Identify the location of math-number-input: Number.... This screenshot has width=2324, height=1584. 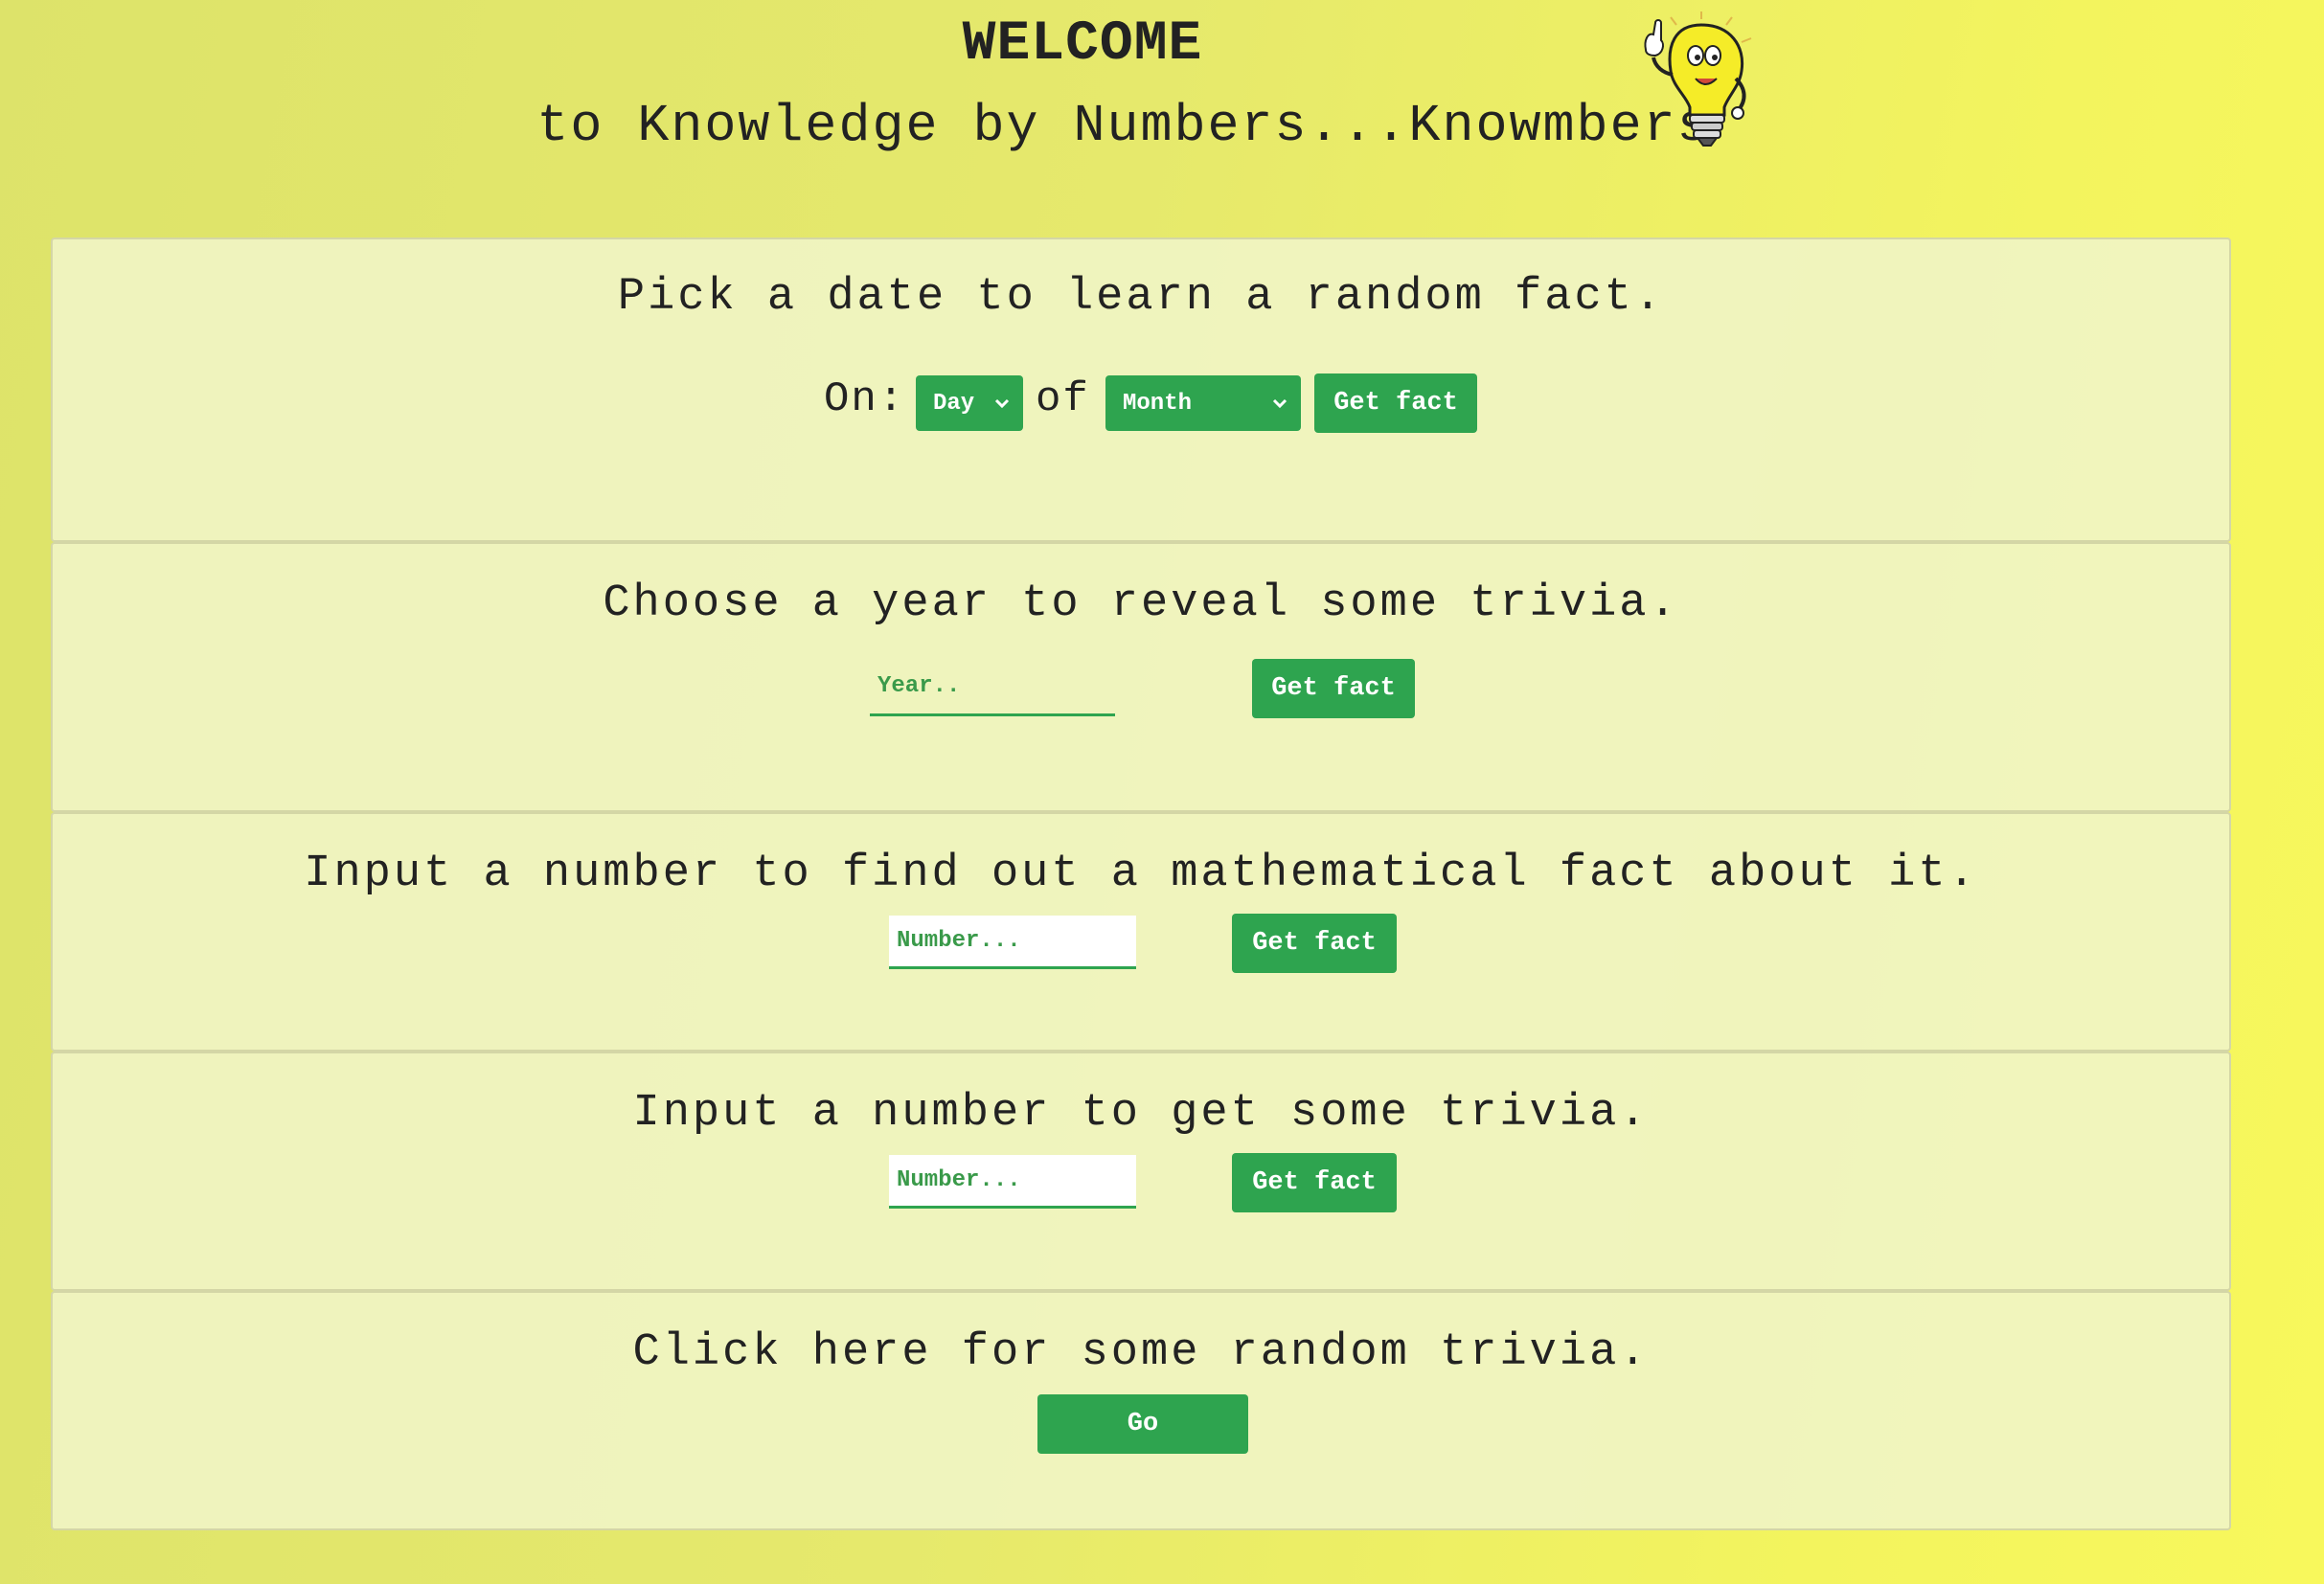
(1012, 942).